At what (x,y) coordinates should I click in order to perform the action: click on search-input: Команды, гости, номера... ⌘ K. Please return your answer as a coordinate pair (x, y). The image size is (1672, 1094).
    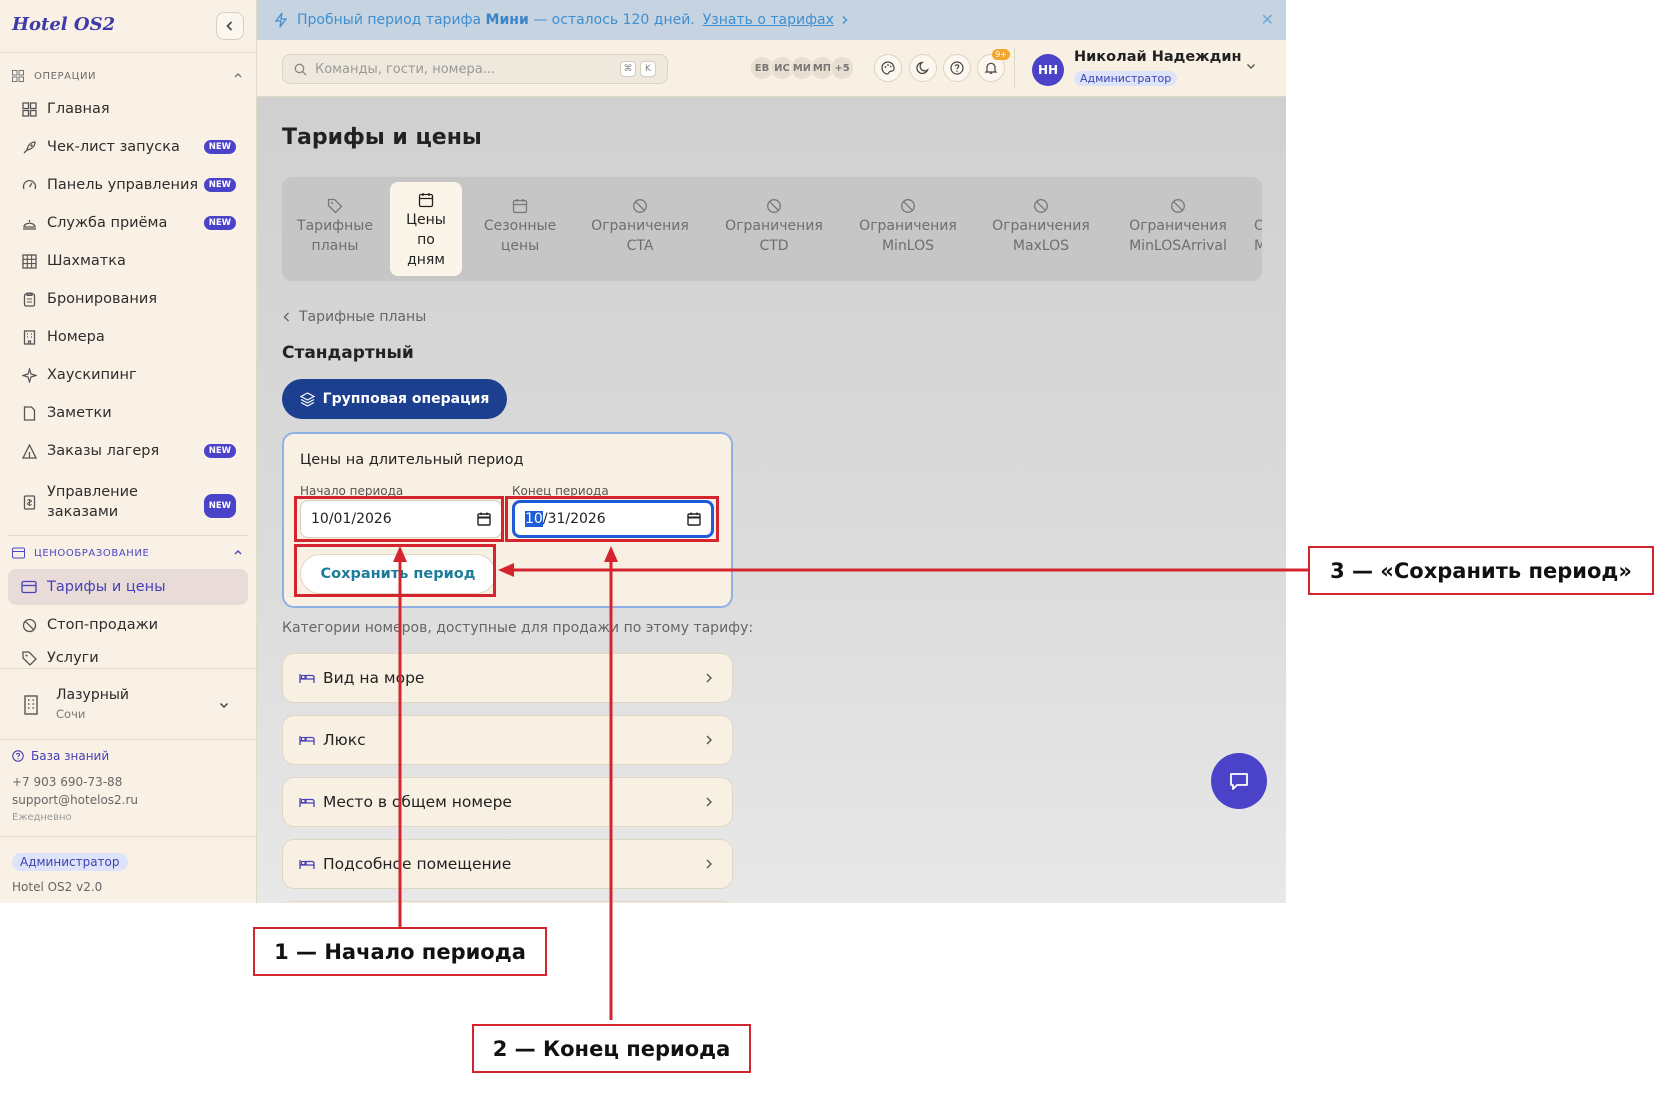
    Looking at the image, I should click on (475, 69).